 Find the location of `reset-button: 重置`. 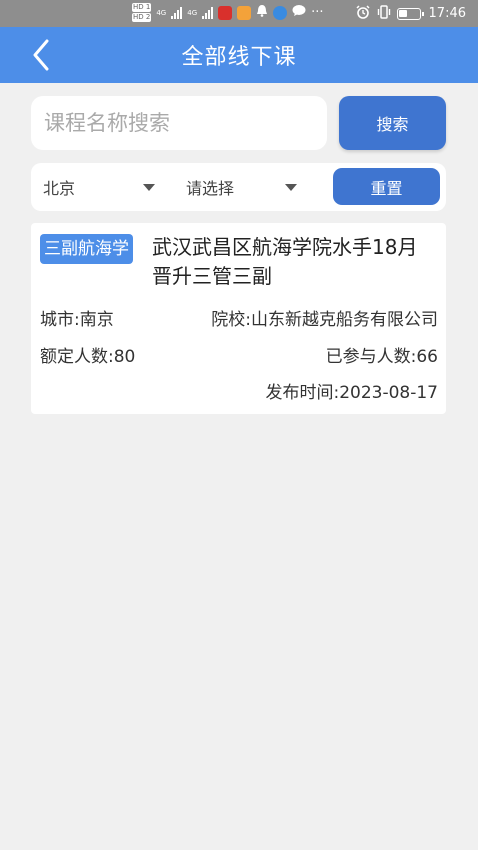

reset-button: 重置 is located at coordinates (386, 186).